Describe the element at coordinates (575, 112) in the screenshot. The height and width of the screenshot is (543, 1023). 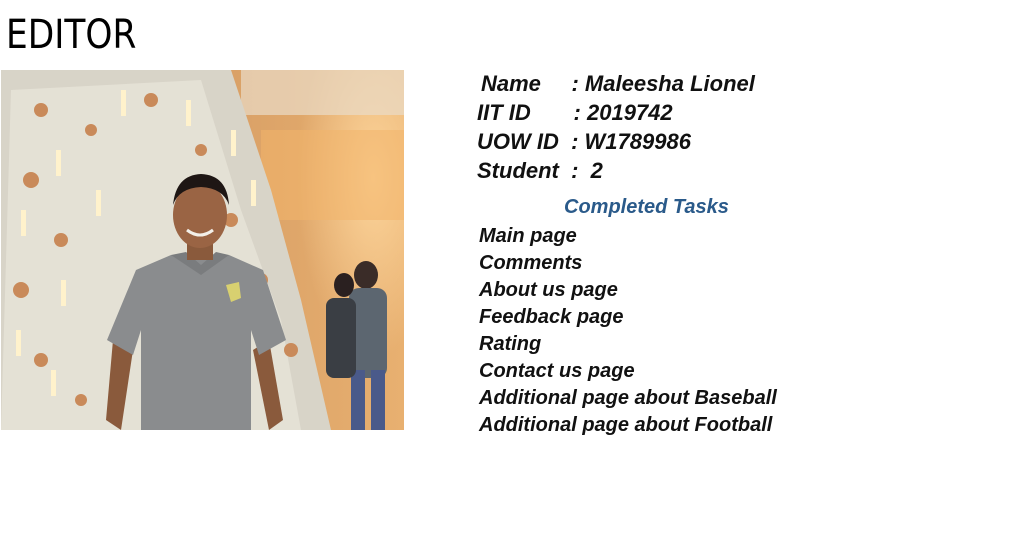
I see `editor-iit-id: IIT ID : 2019742` at that location.